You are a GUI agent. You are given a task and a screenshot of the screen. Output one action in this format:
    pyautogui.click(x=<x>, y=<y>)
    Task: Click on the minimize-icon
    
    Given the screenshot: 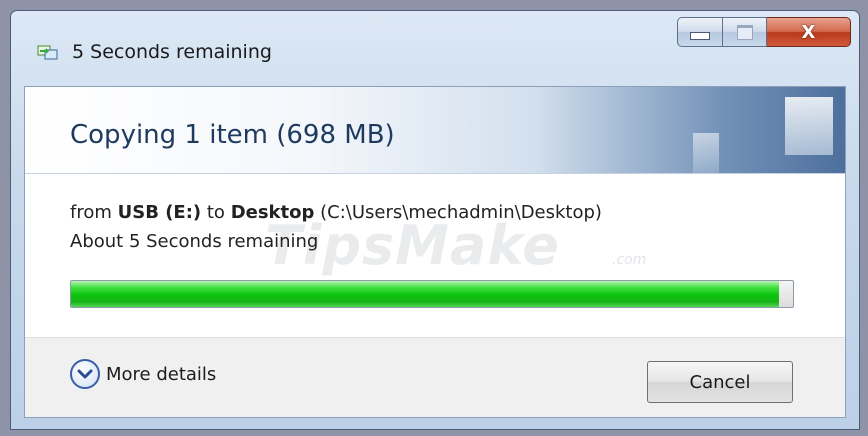 What is the action you would take?
    pyautogui.click(x=700, y=36)
    